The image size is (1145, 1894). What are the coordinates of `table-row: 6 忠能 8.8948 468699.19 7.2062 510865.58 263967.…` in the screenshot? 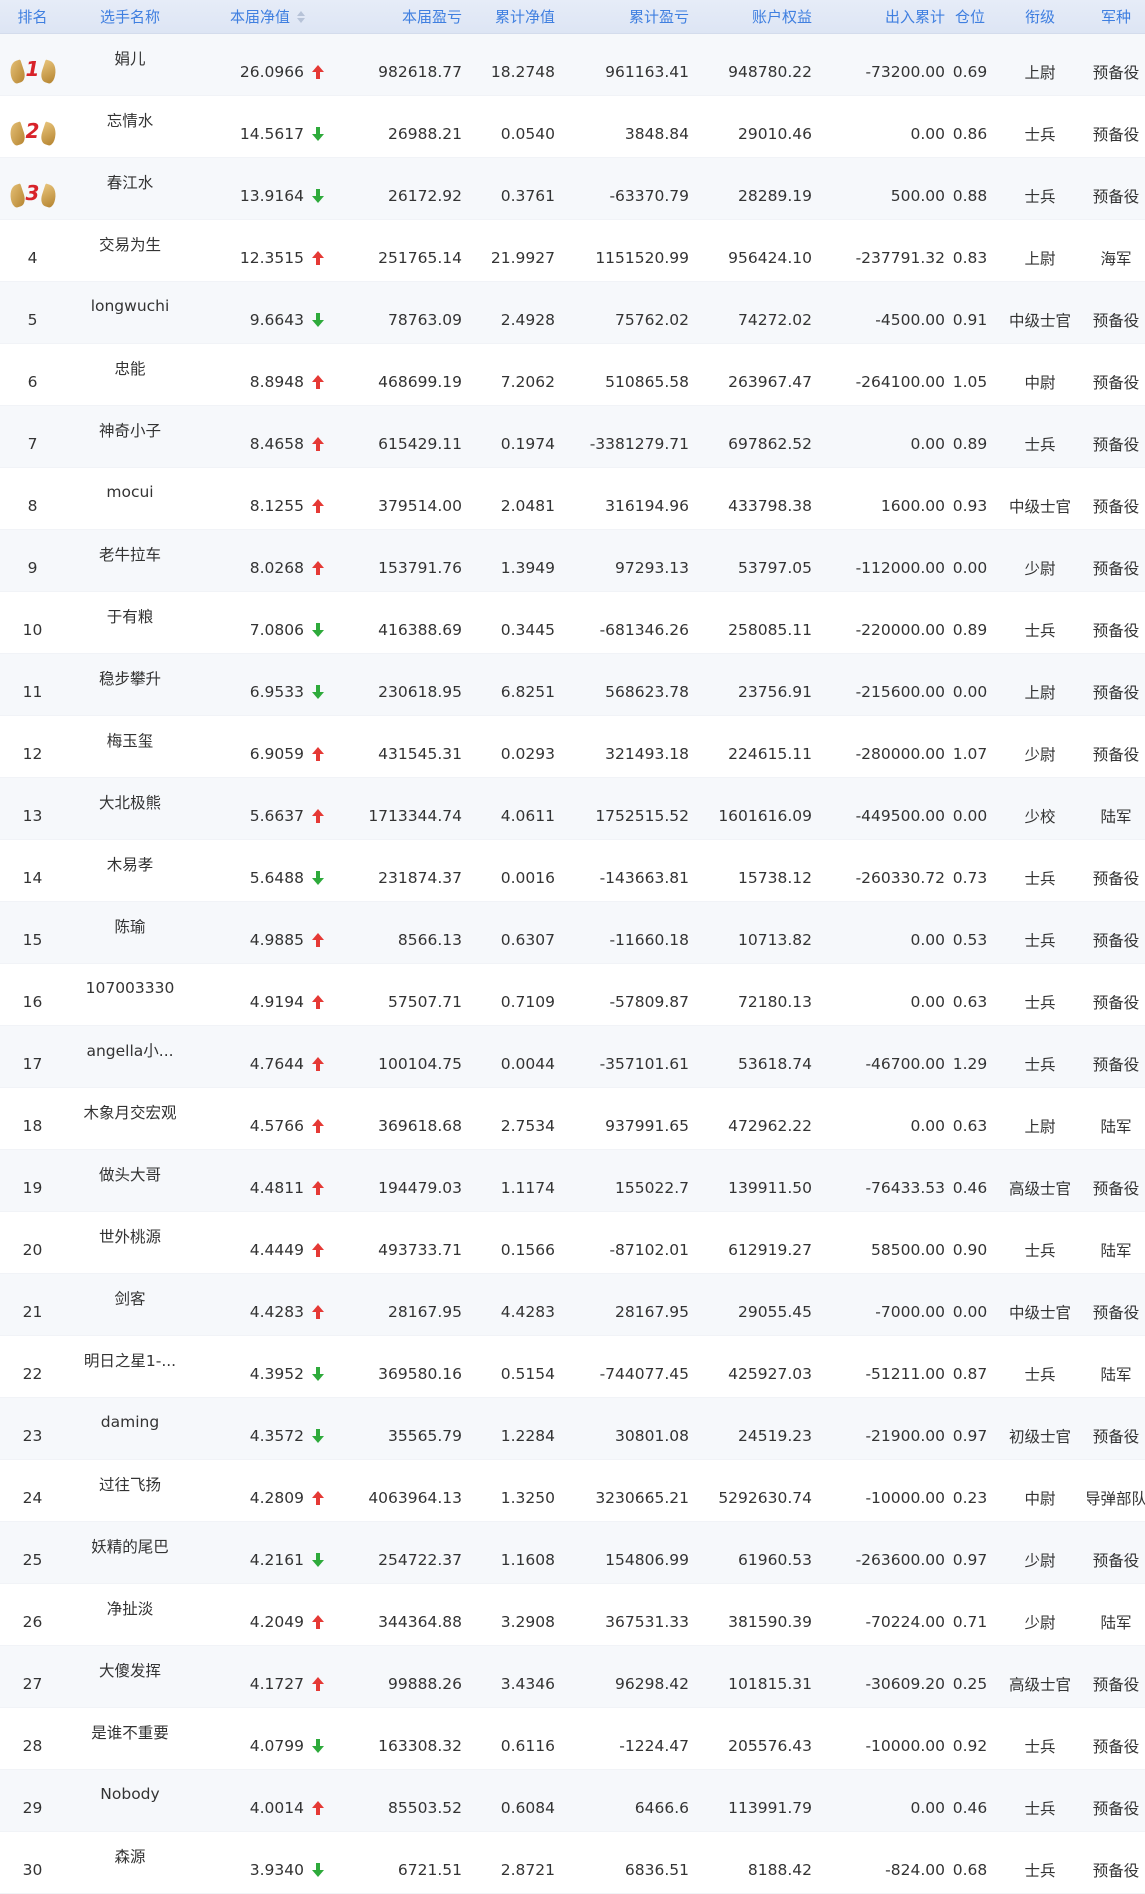 It's located at (572, 375).